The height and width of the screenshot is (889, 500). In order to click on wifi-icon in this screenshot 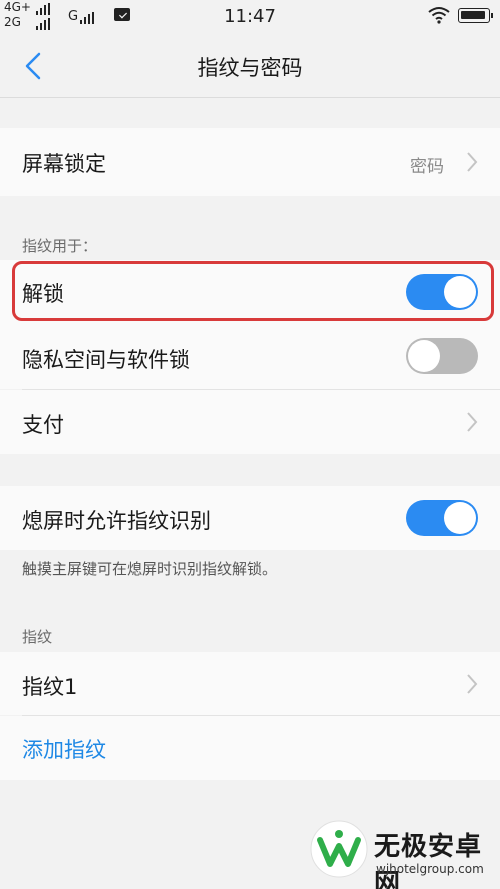, I will do `click(439, 15)`.